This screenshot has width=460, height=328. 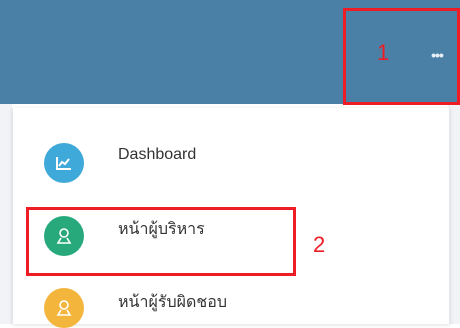 I want to click on menu-item-label: หน้าผู้รับผิดชอบ, so click(x=172, y=302).